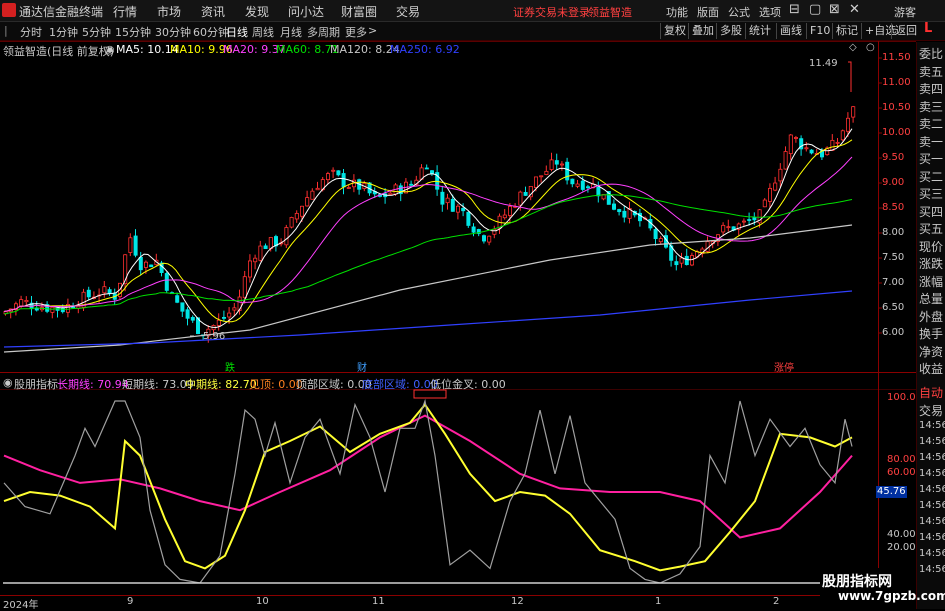 The image size is (945, 611). What do you see at coordinates (8, 382) in the screenshot?
I see `indicator-toggle-icon: ◉` at bounding box center [8, 382].